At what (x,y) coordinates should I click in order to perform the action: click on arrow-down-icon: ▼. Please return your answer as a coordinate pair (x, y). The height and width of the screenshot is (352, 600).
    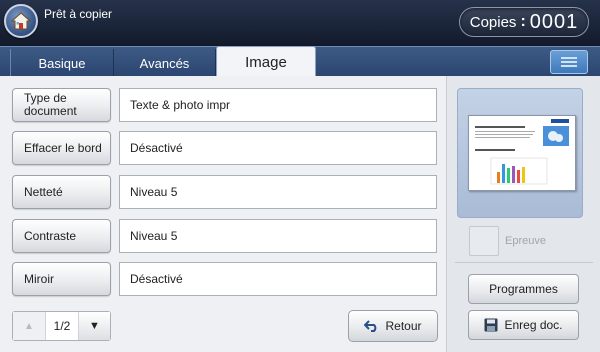
    Looking at the image, I should click on (94, 326).